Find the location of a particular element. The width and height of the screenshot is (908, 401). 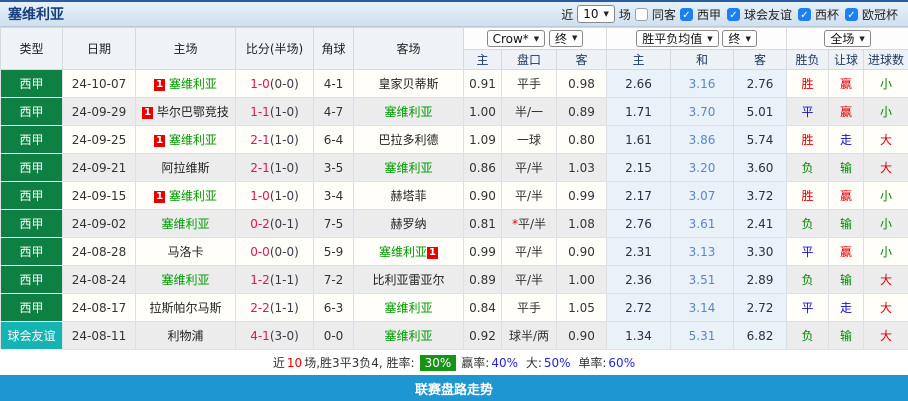

score-cell: 2-1(1-0) is located at coordinates (274, 139).